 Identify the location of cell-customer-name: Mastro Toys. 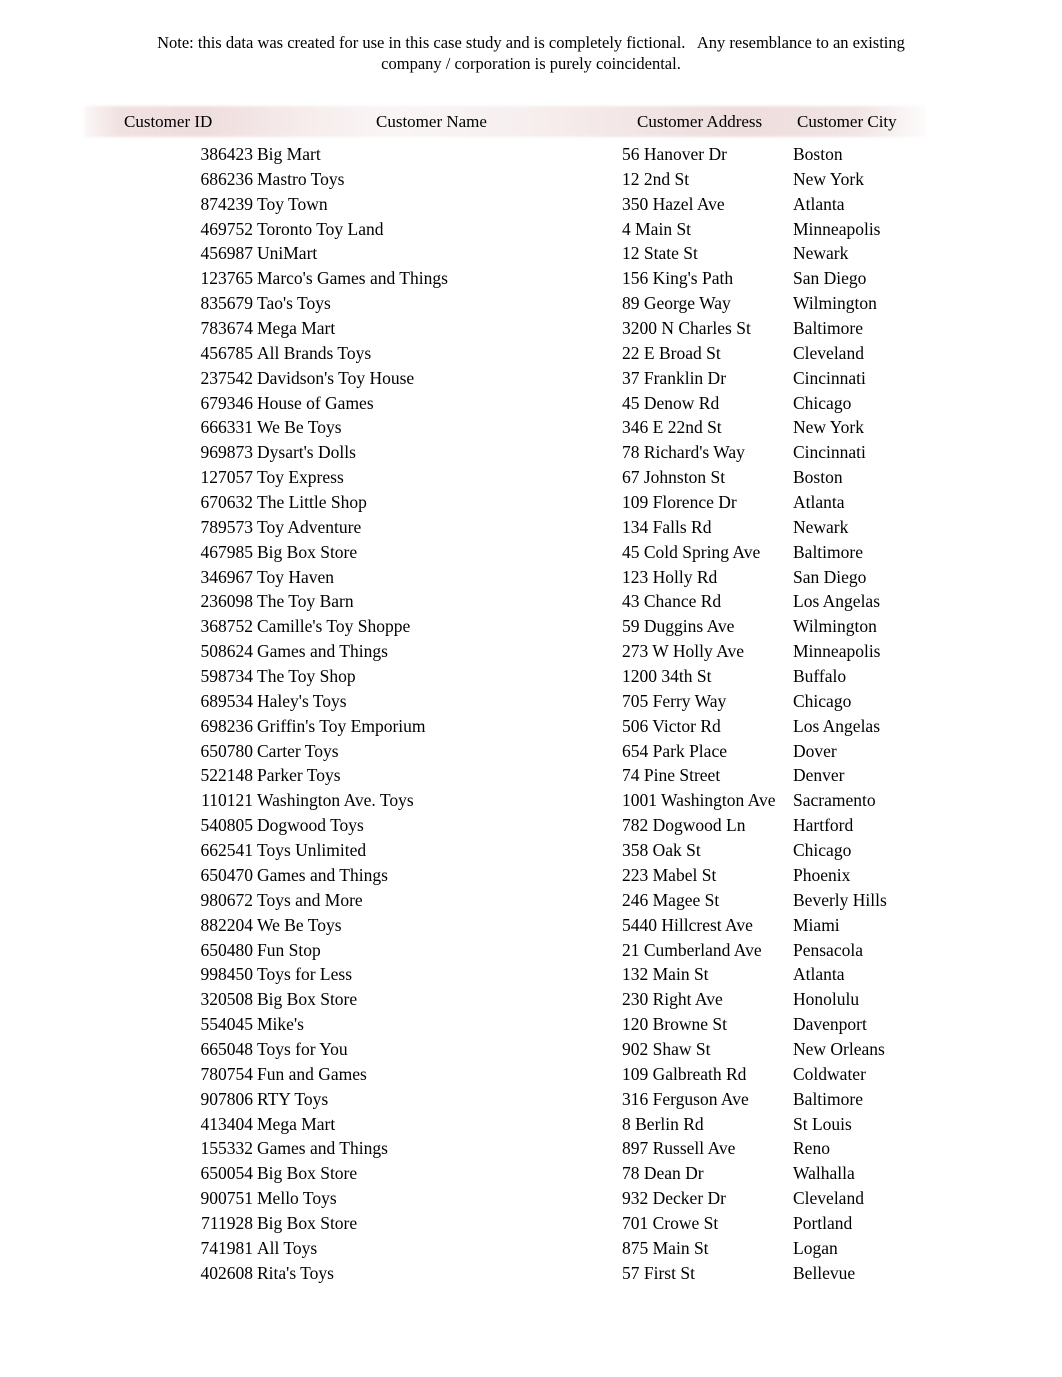
(301, 178).